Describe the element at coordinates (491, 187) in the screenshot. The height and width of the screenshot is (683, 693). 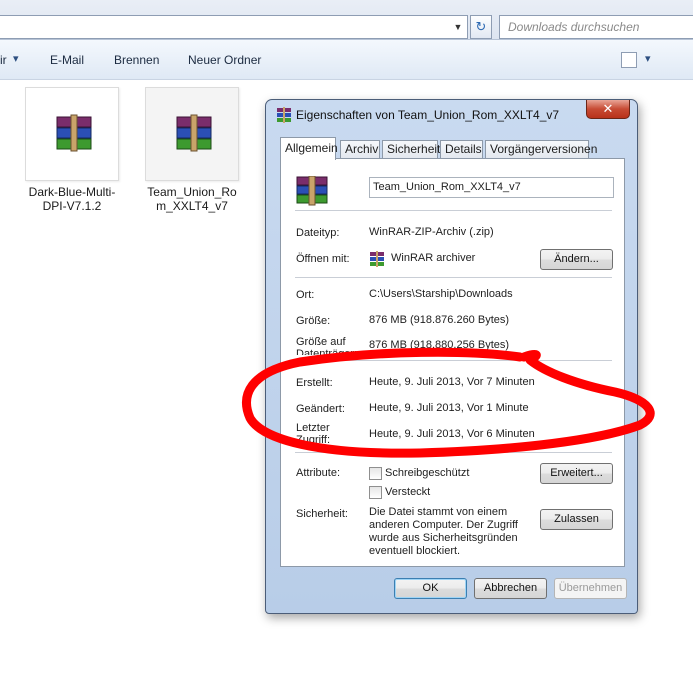
I see `filename-input: Team_Union_Rom_XXLT4_v7` at that location.